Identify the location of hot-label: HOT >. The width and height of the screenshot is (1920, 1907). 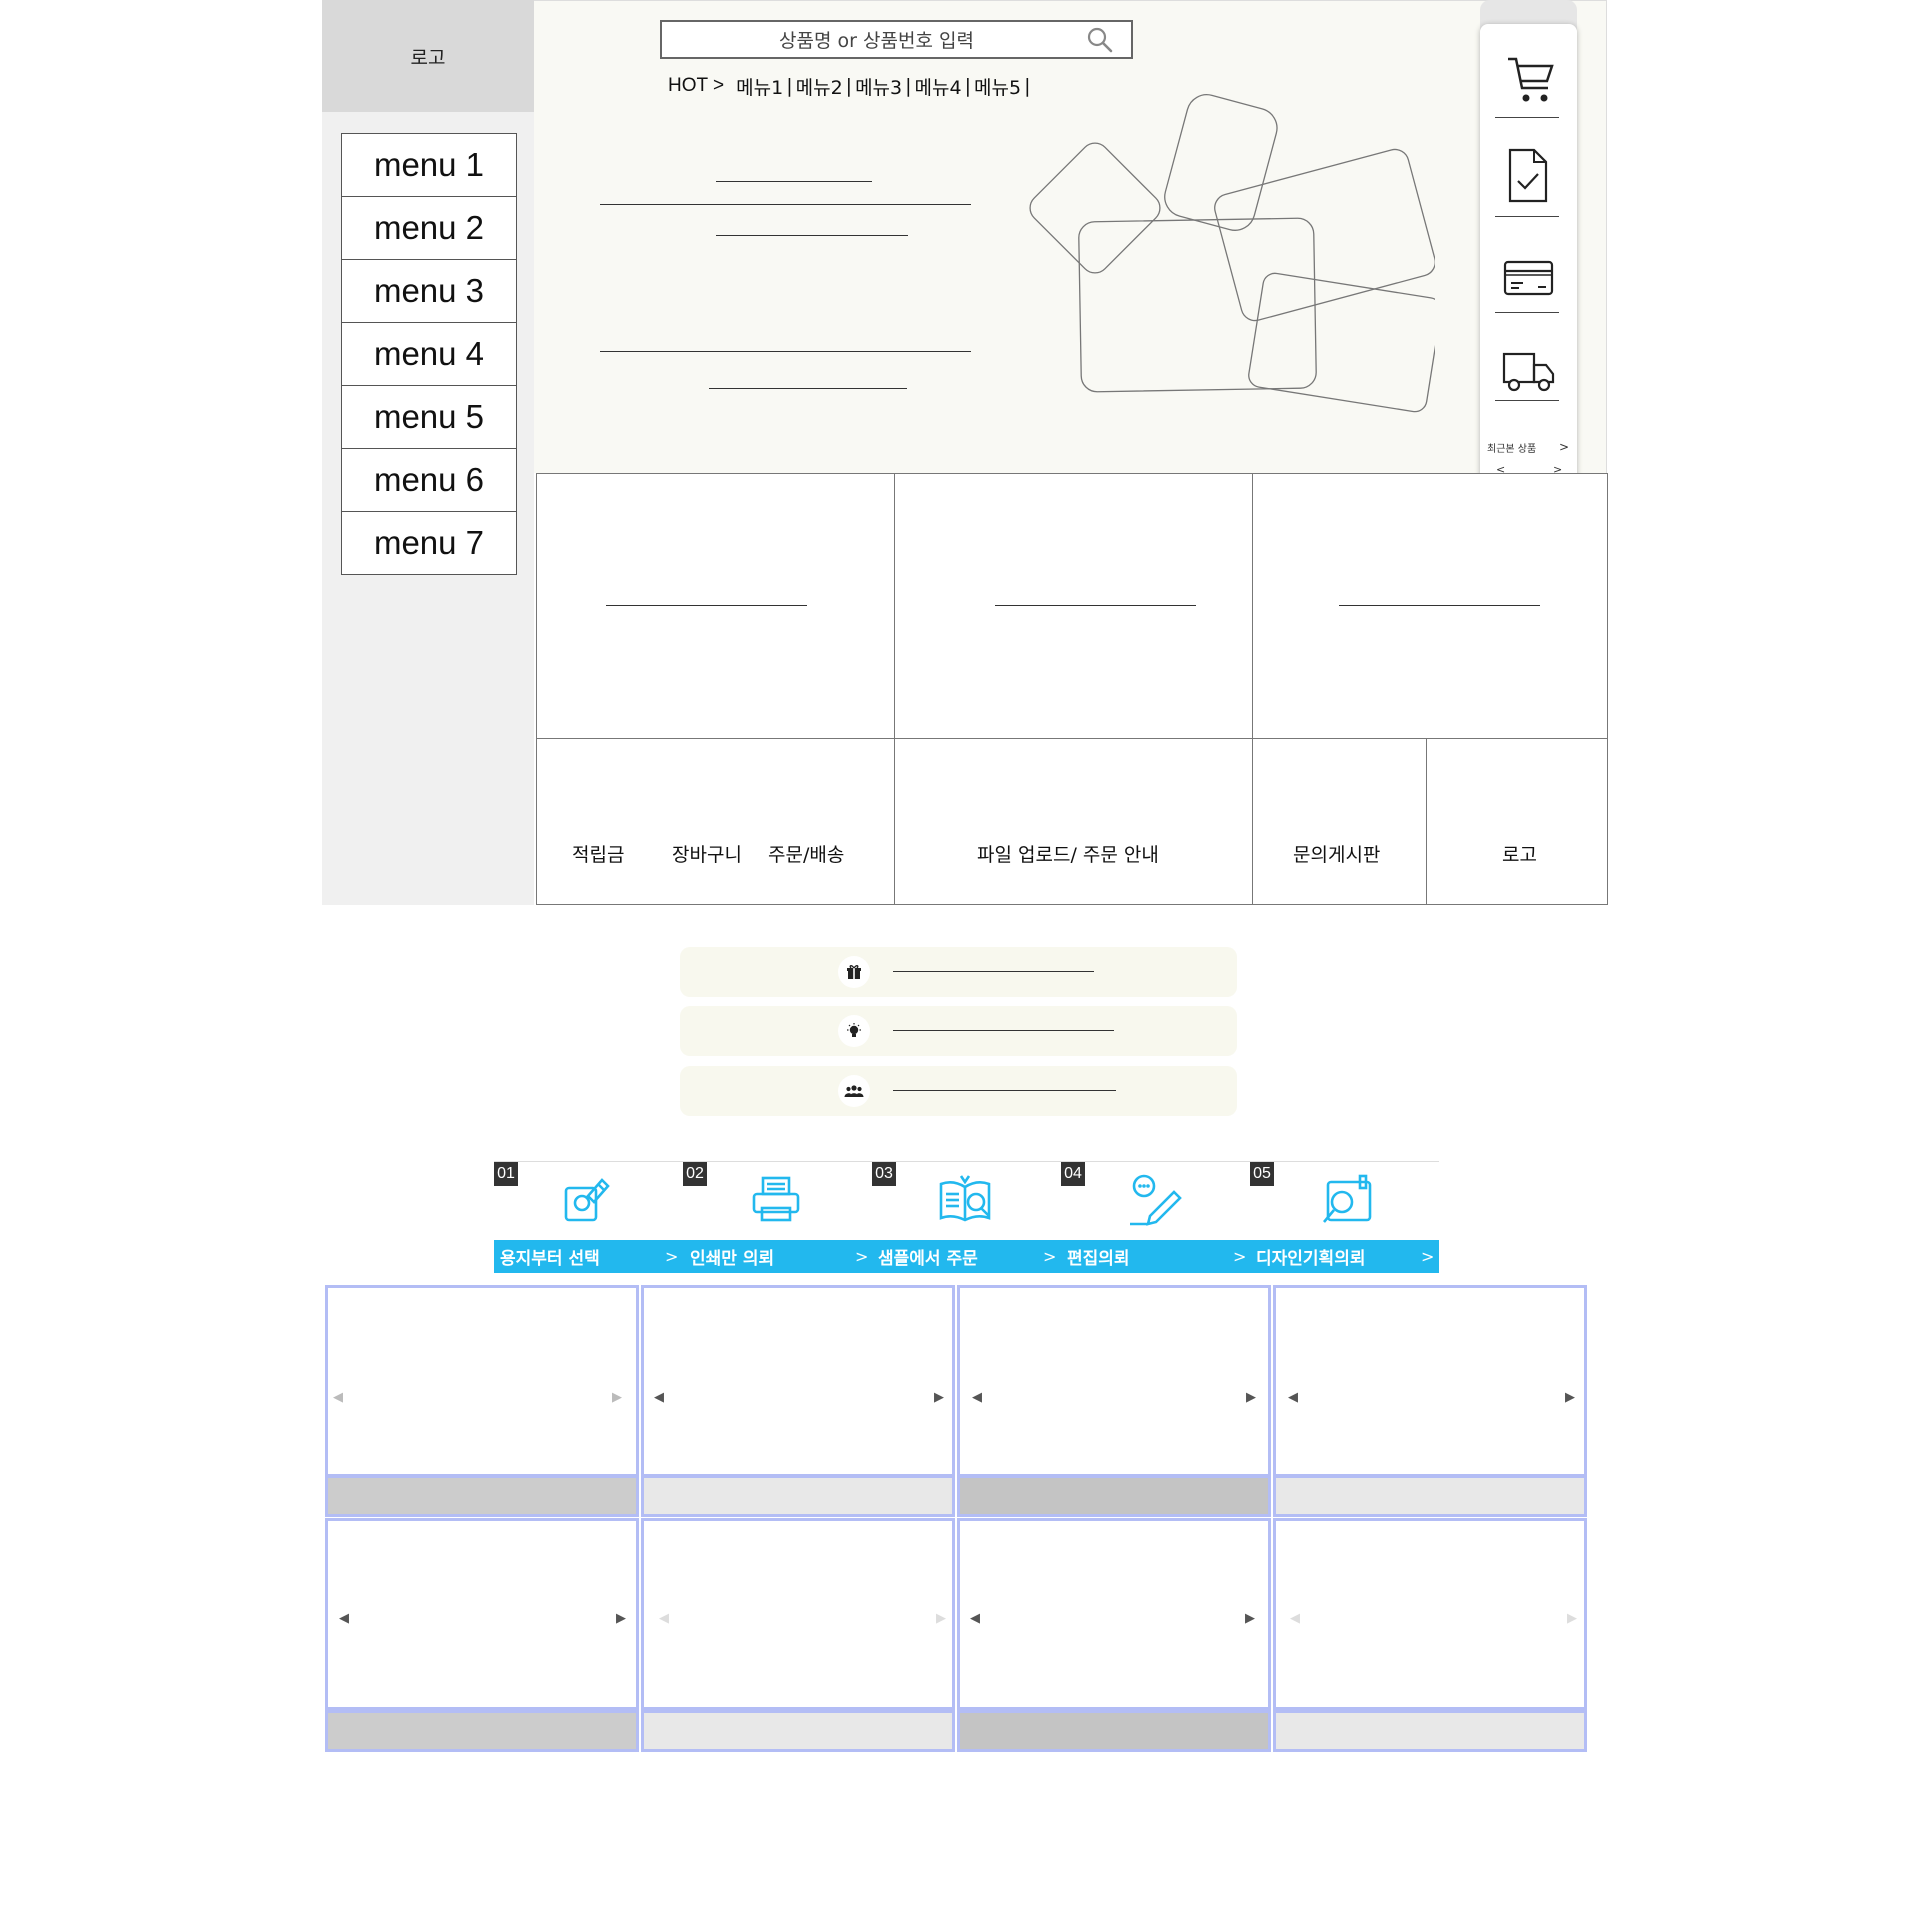
(696, 85).